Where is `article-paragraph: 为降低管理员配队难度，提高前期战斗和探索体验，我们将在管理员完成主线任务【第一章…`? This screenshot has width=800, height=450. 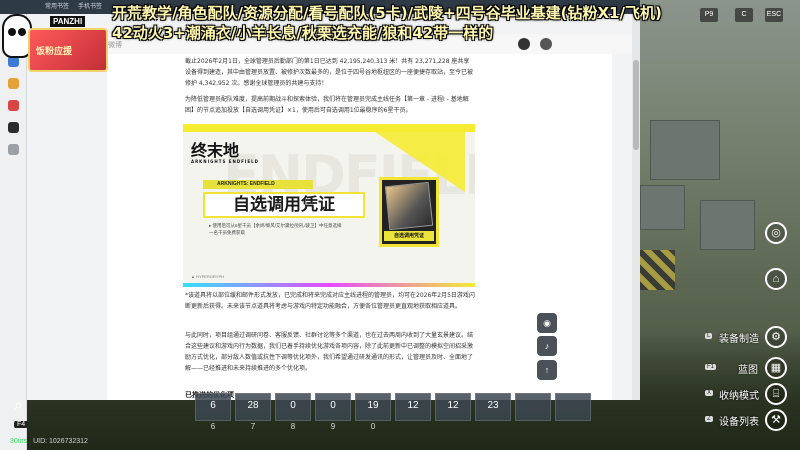
article-paragraph: 为降低管理员配队难度，提高前期战斗和探索体验，我们将在管理员完成主线任务【第一章… is located at coordinates (330, 105).